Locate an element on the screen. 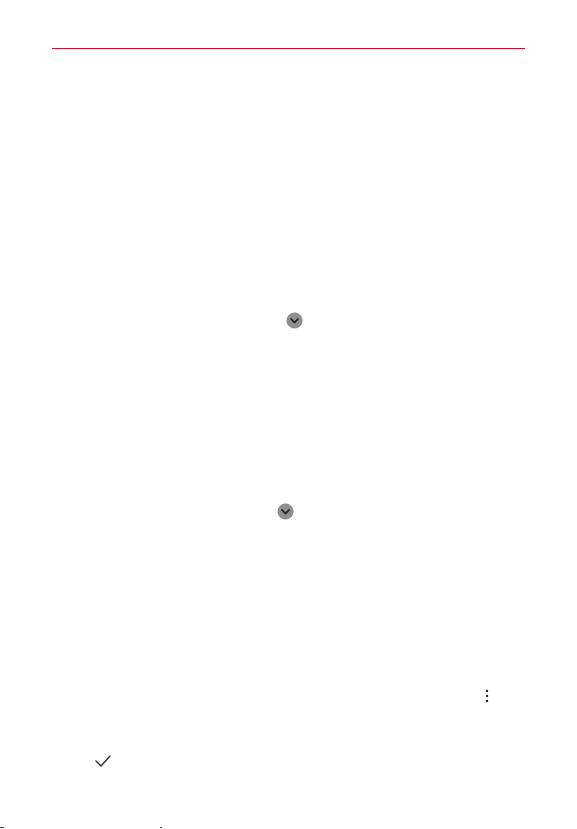  header-rule is located at coordinates (288, 48).